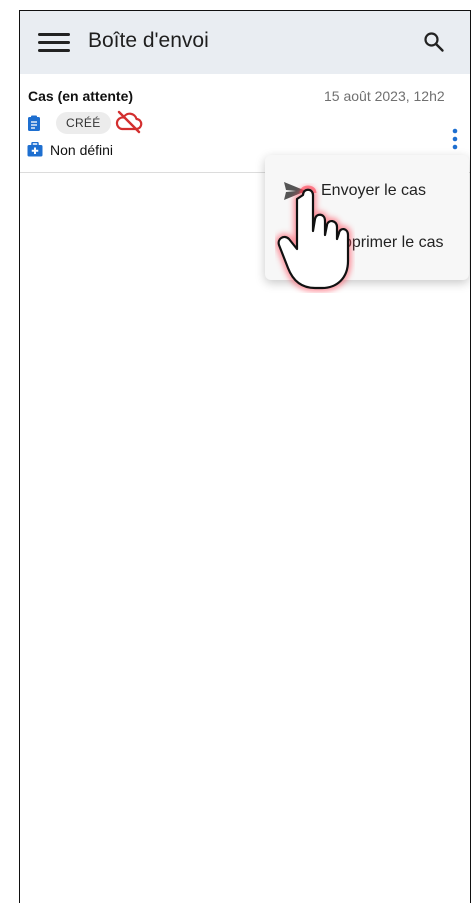 The image size is (472, 905). Describe the element at coordinates (83, 123) in the screenshot. I see `status-badge: CRÉÉ` at that location.